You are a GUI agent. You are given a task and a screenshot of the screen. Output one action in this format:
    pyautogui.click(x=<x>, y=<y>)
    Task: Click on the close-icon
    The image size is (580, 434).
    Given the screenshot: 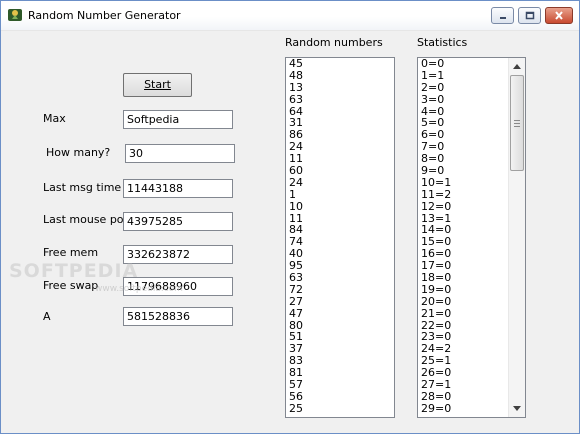 What is the action you would take?
    pyautogui.click(x=559, y=15)
    